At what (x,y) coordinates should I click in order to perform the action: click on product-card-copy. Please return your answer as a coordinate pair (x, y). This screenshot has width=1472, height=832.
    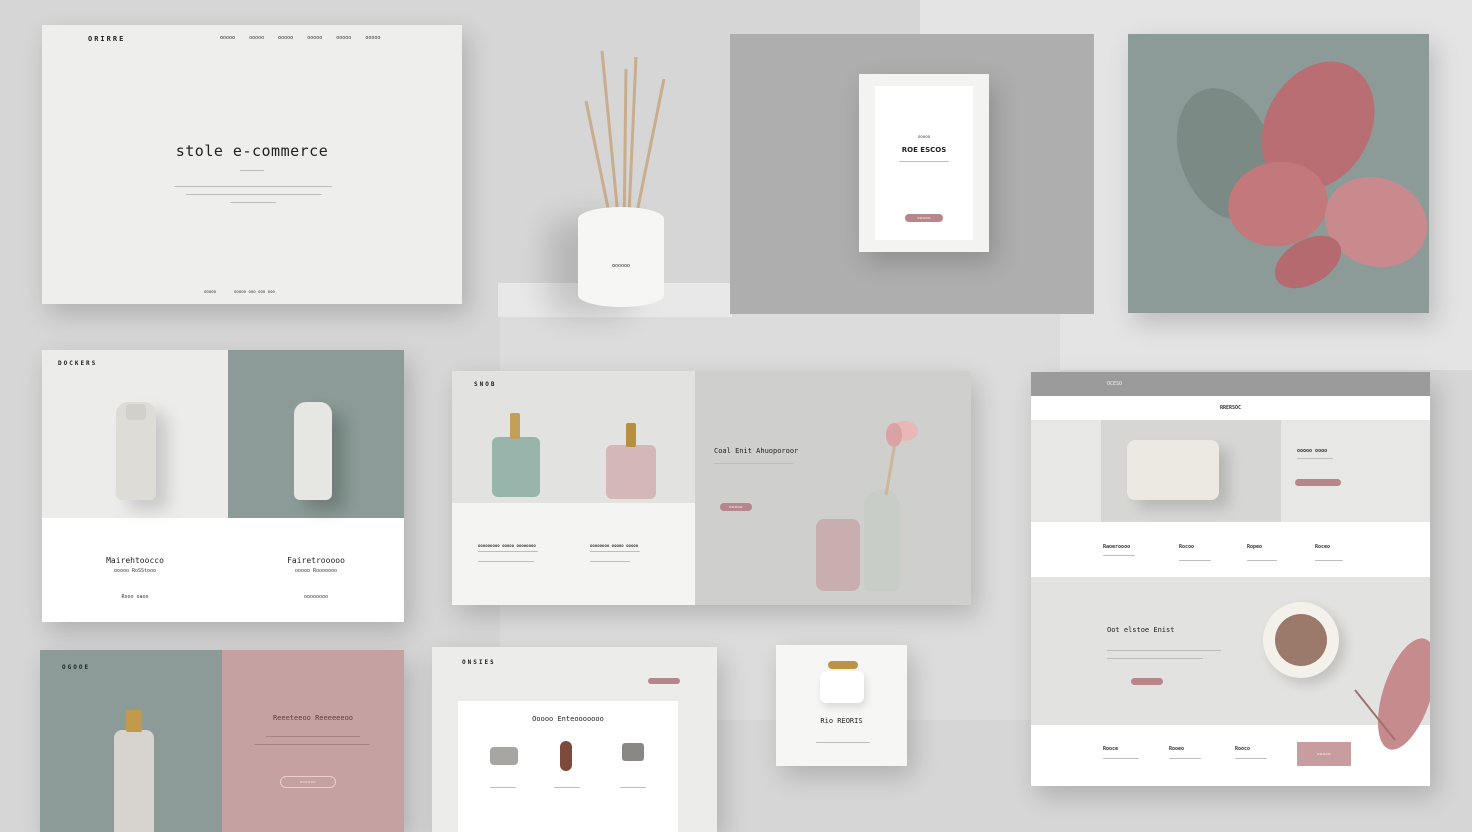
    Looking at the image, I should click on (924, 161).